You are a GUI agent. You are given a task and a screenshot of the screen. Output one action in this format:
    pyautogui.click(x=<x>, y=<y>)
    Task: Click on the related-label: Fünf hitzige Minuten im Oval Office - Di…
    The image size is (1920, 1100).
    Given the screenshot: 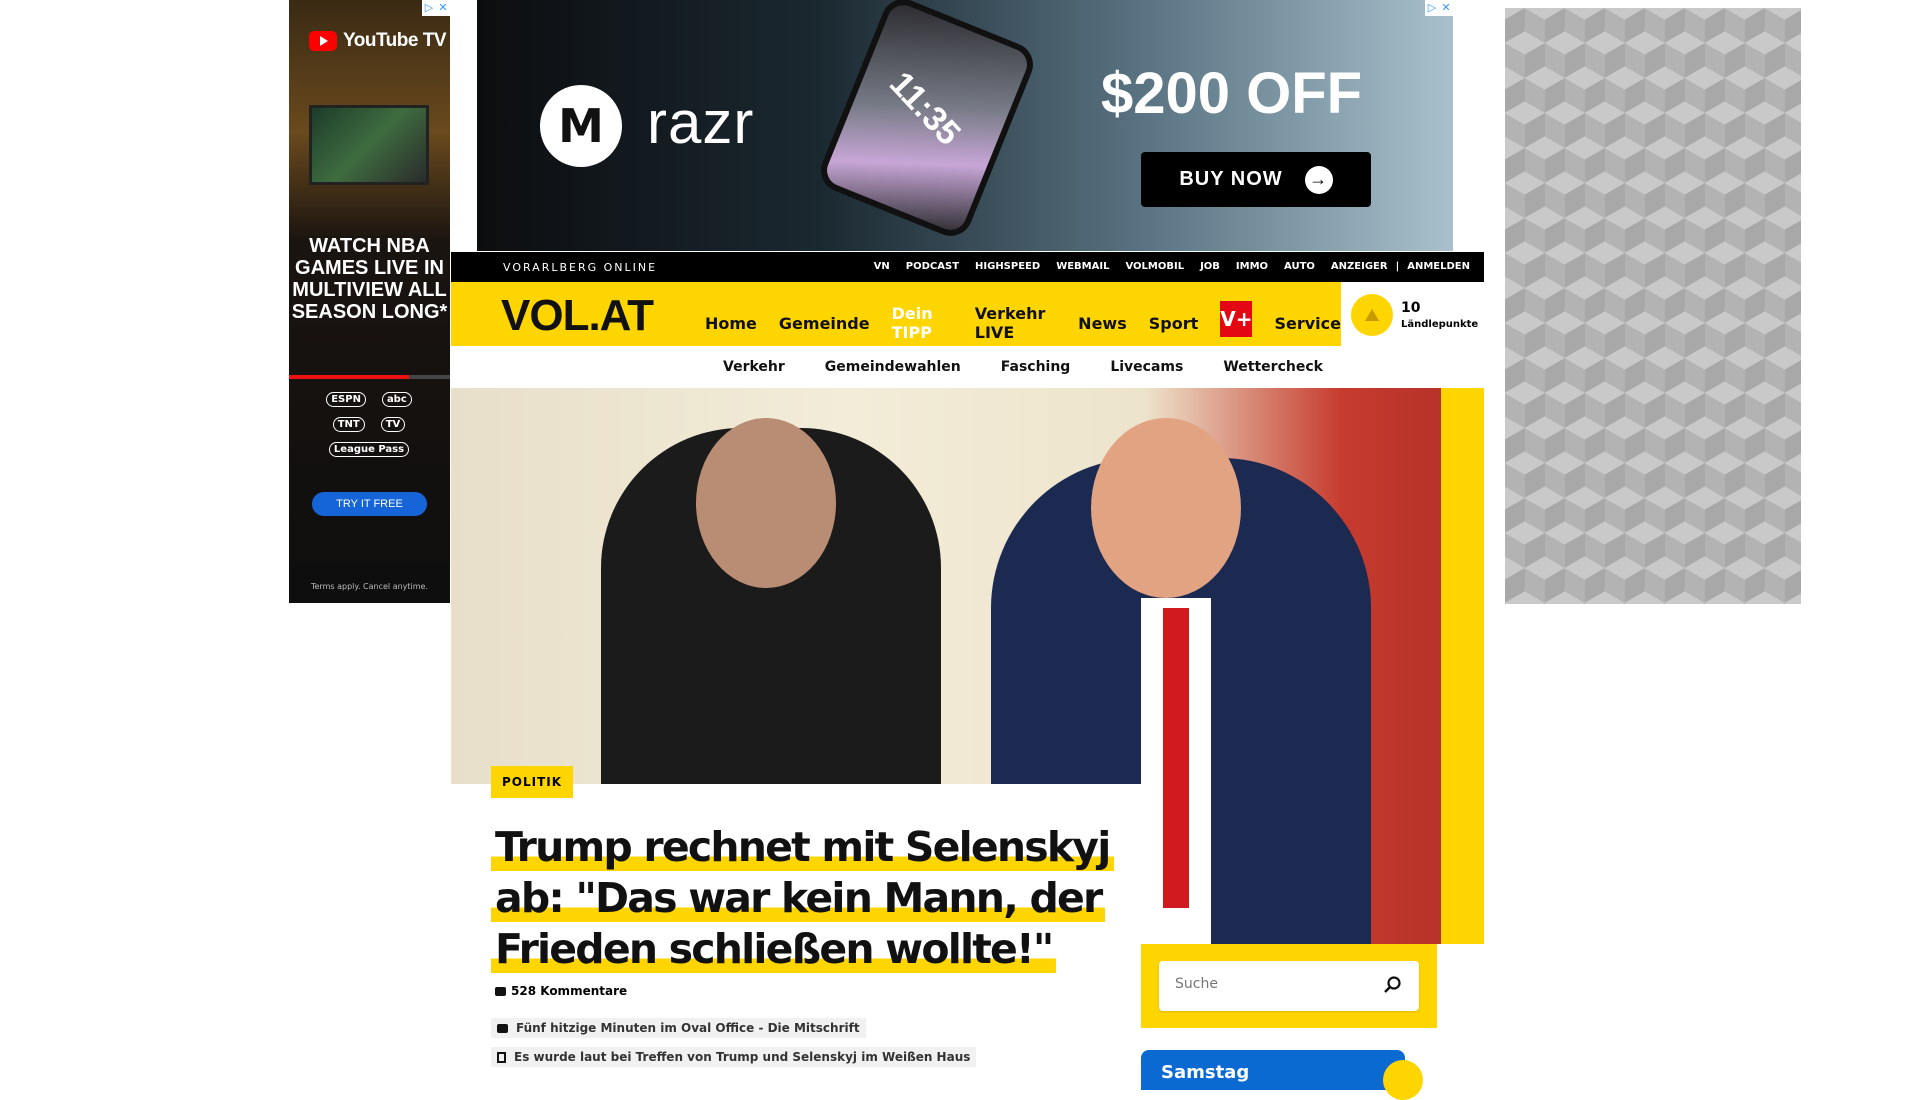 What is the action you would take?
    pyautogui.click(x=688, y=1028)
    